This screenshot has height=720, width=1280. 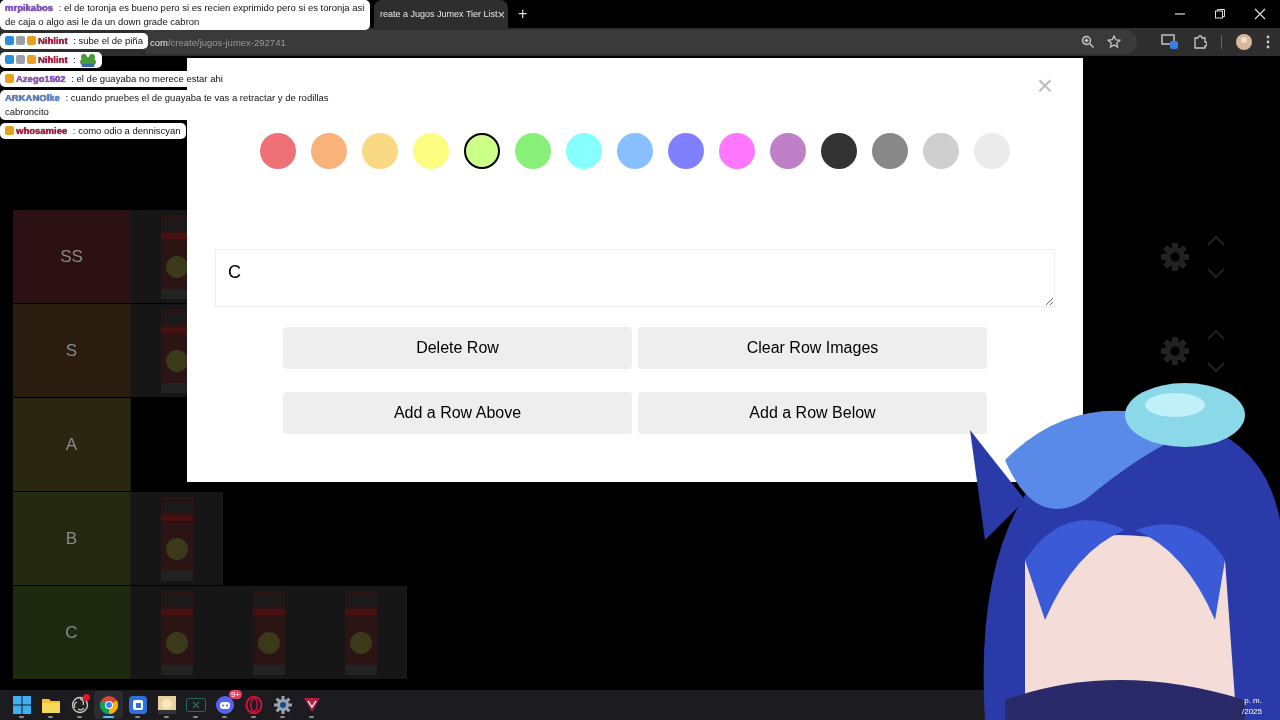 I want to click on taskbar-button, so click(x=108, y=705).